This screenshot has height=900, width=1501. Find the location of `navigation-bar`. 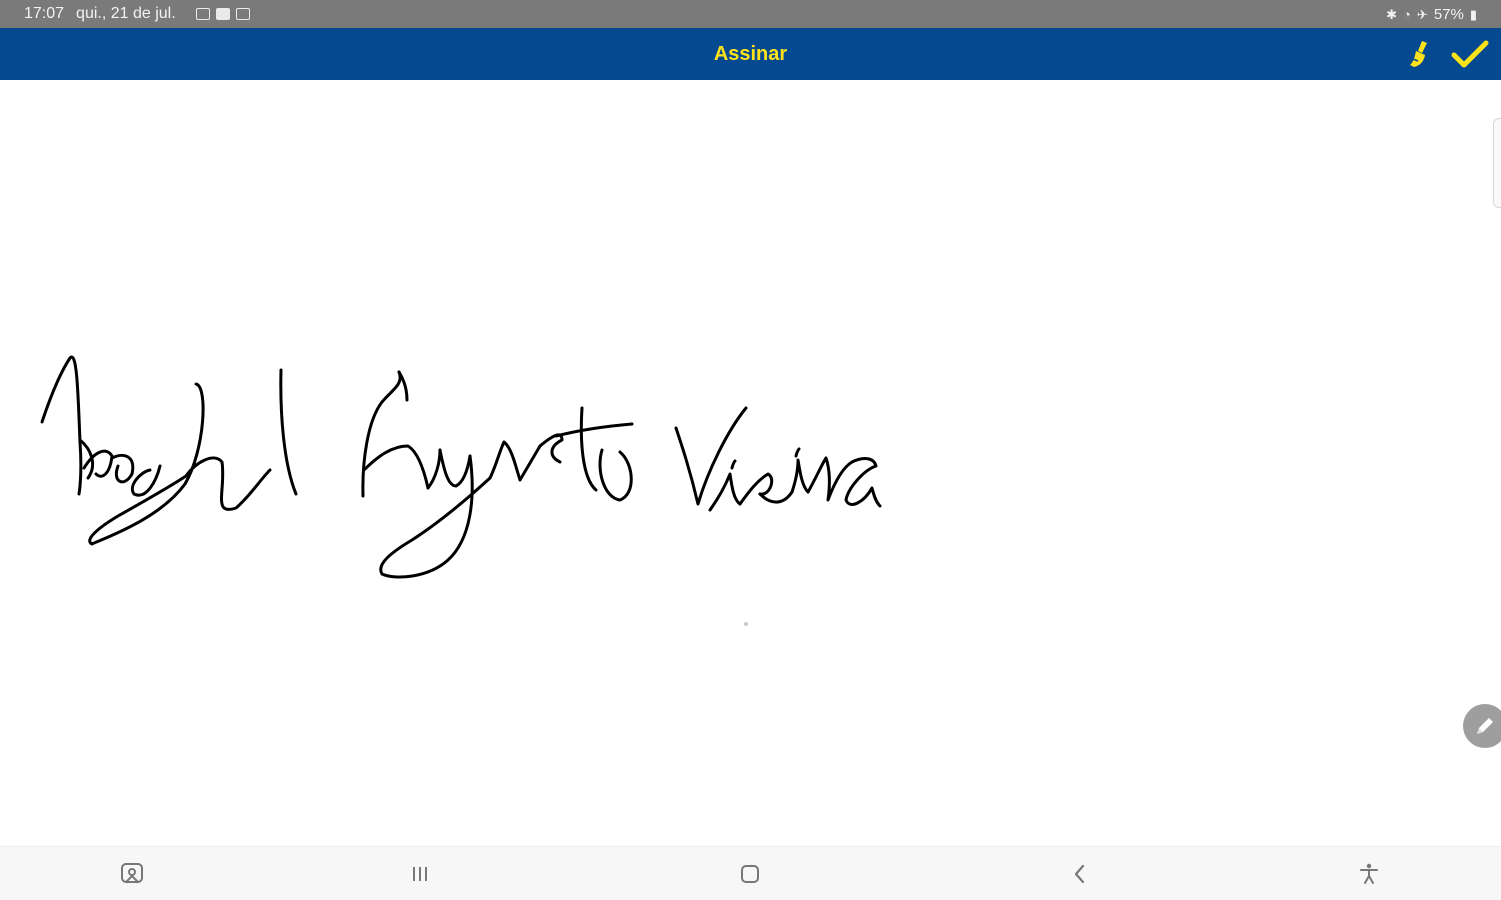

navigation-bar is located at coordinates (750, 873).